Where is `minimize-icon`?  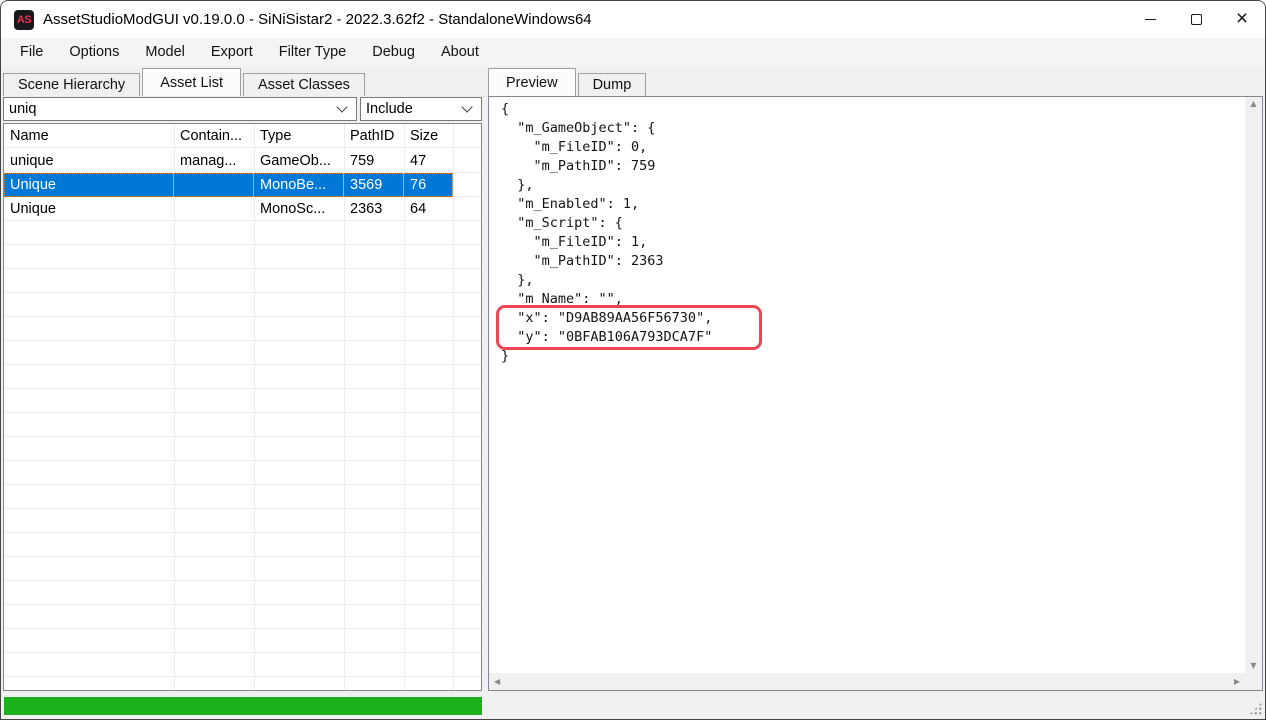 minimize-icon is located at coordinates (1150, 19).